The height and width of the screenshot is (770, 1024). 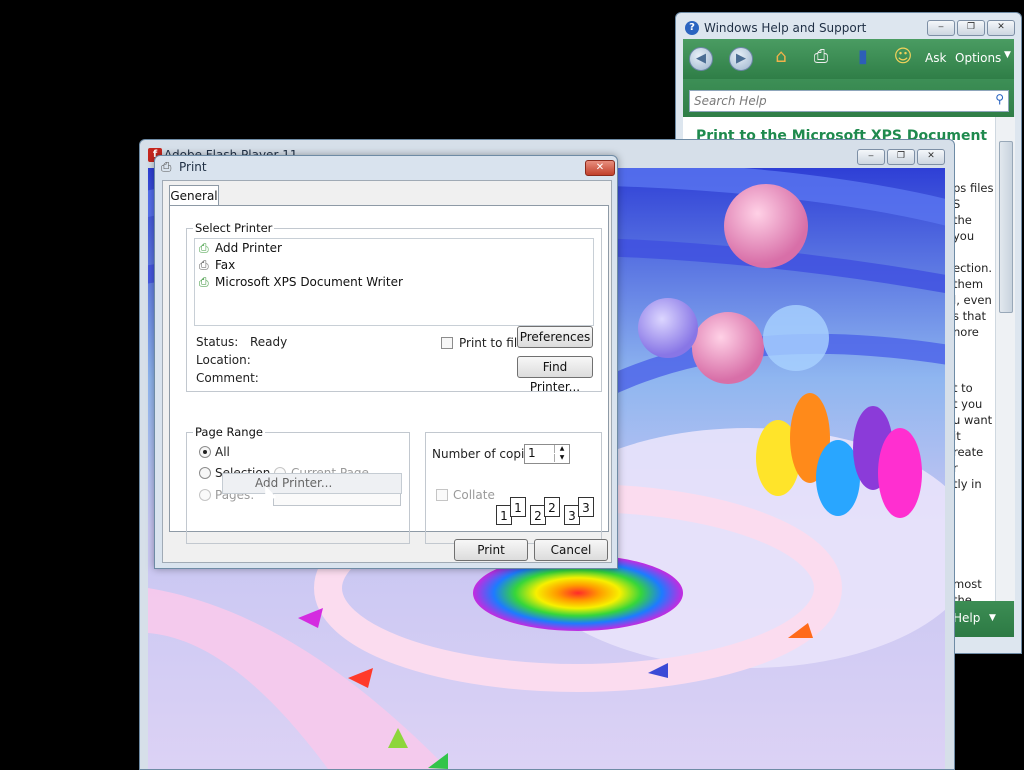 I want to click on help-chevron-down-icon: ▼, so click(x=992, y=618).